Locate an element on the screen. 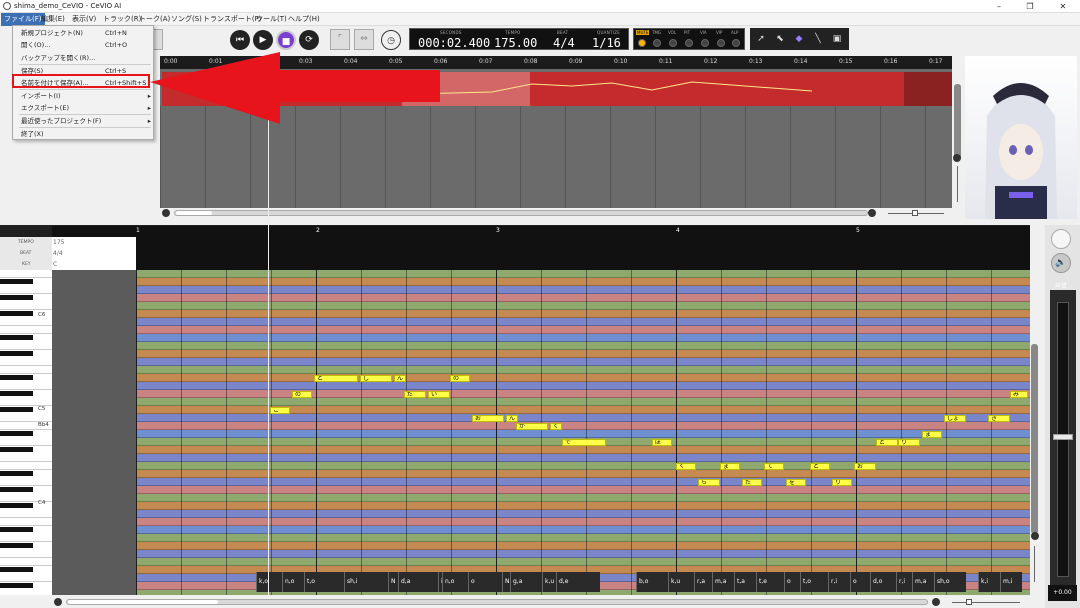 The image size is (1080, 608). note: き is located at coordinates (999, 418).